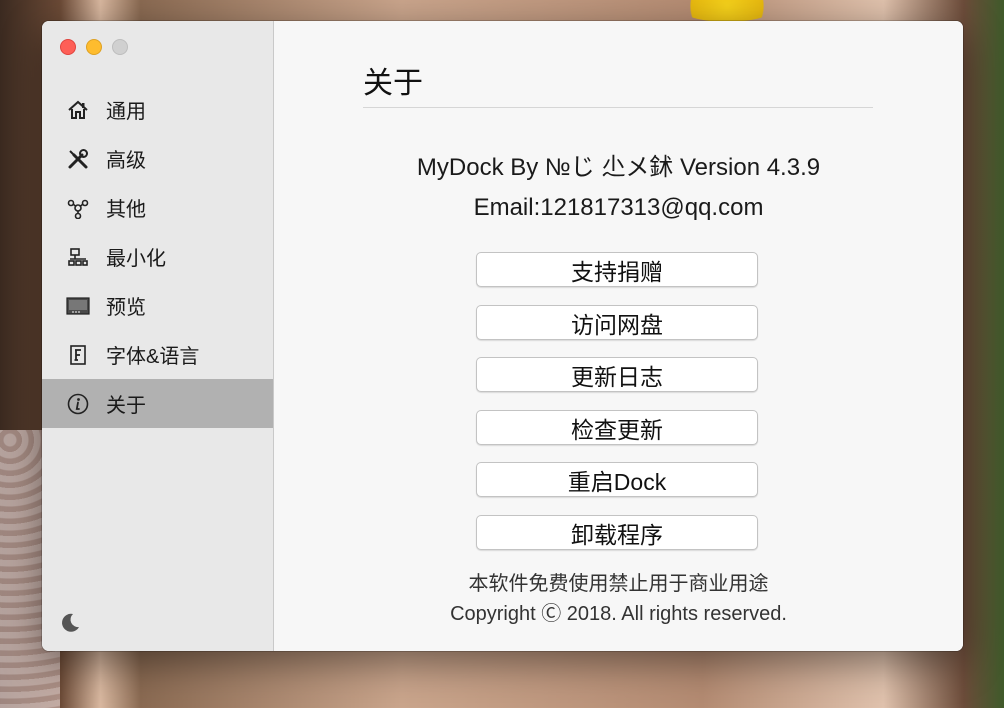  I want to click on minimize-button, so click(94, 47).